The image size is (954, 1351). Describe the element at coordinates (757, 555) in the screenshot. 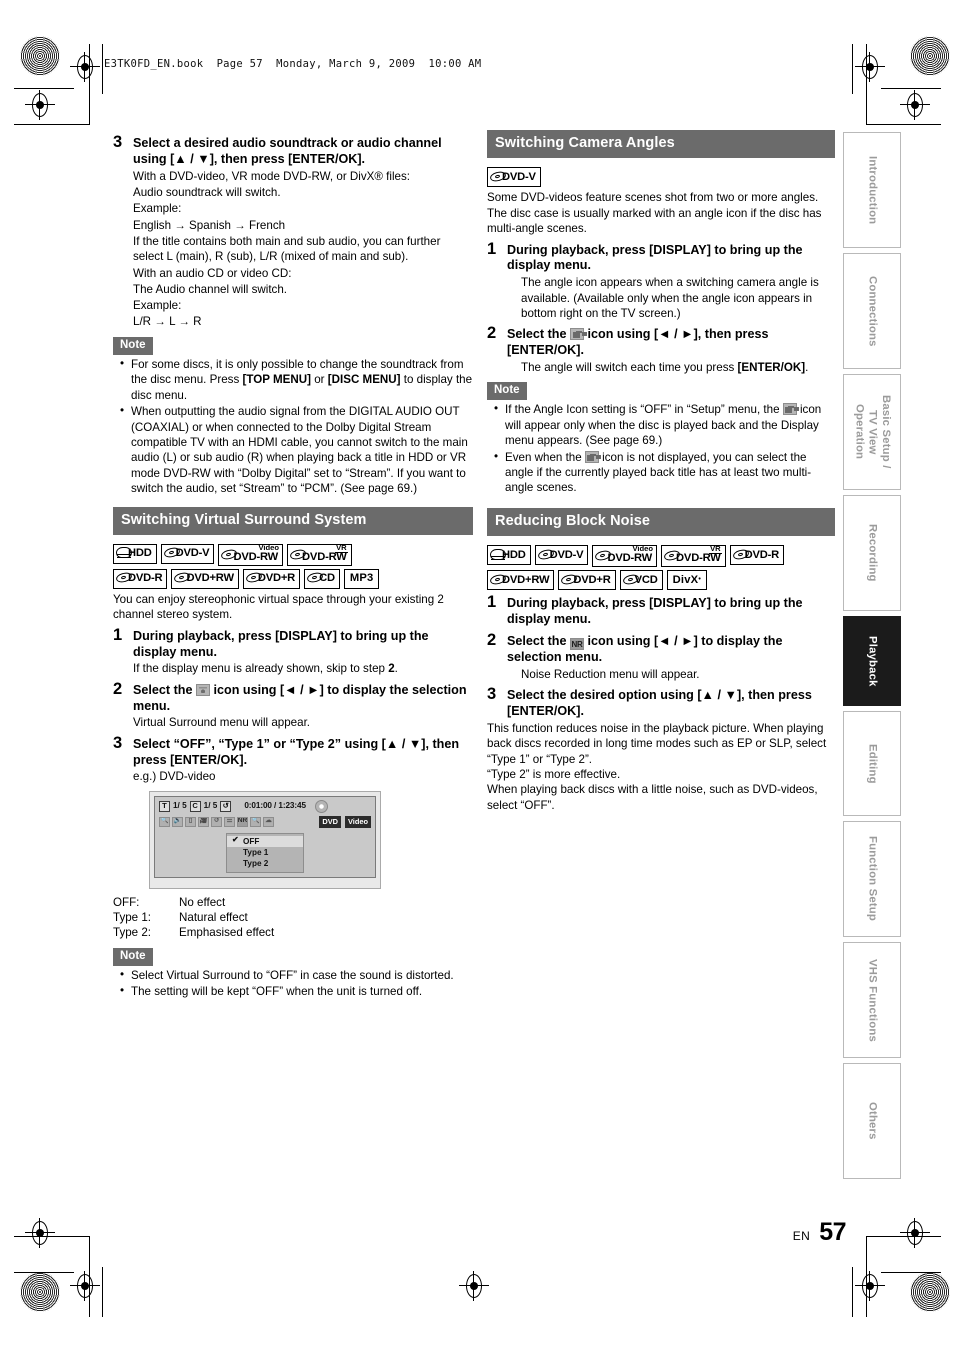

I see `media-badge-dvd-r: DVD-R` at that location.